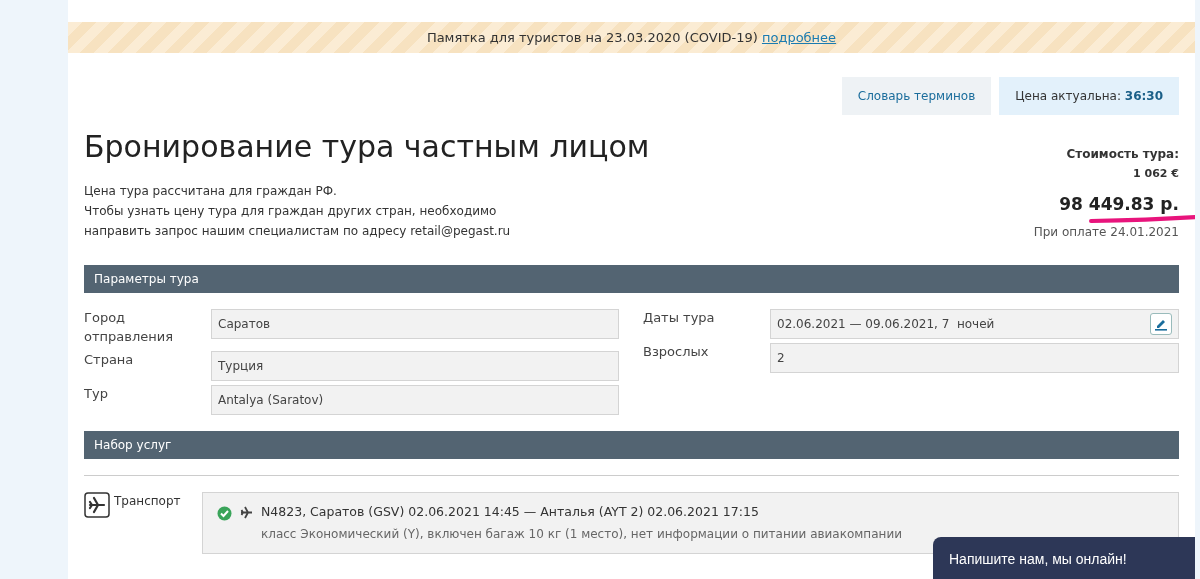  I want to click on info-text: Чтобы узнать цену тура для граждан других стран, необходимо, so click(291, 211).